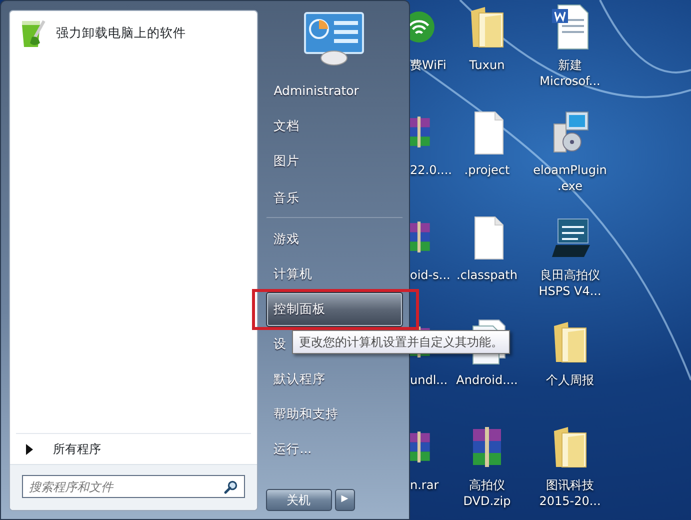 This screenshot has height=520, width=691. What do you see at coordinates (487, 170) in the screenshot?
I see `icon-label: .project` at bounding box center [487, 170].